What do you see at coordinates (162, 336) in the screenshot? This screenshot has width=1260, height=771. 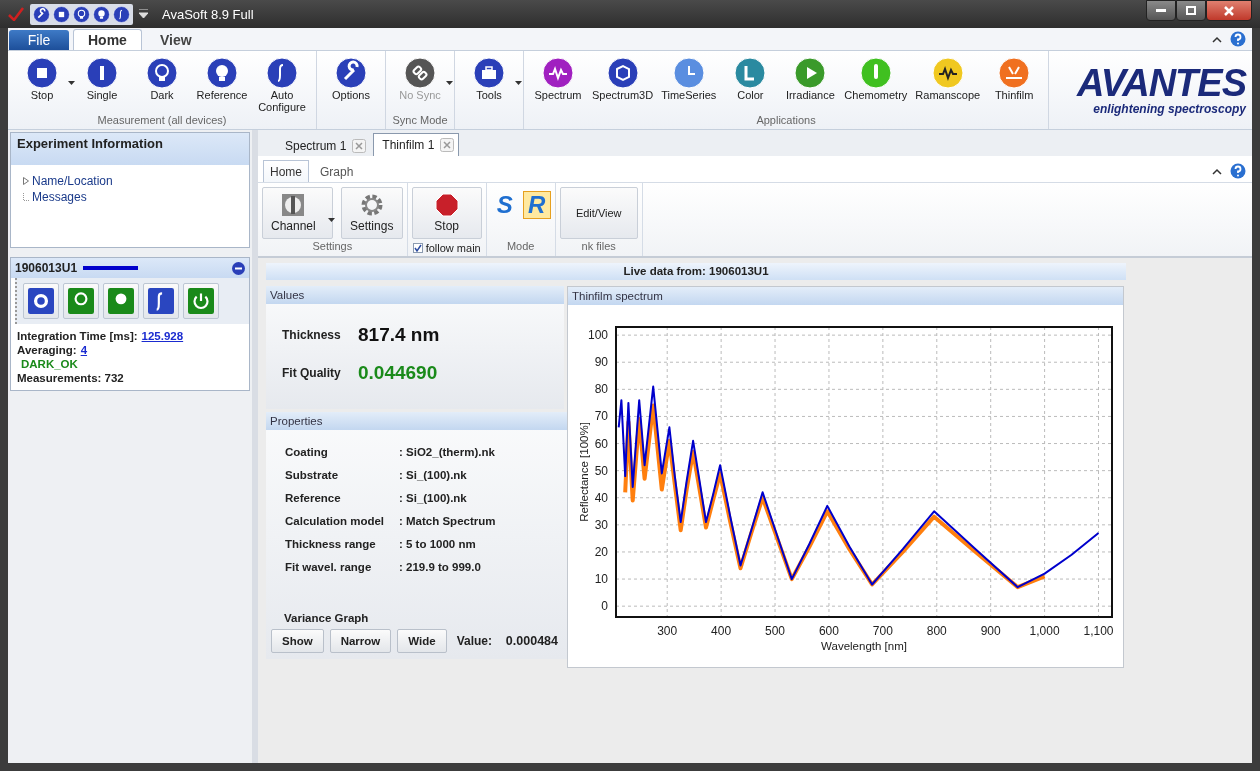 I see `integration-time-link: 125.928` at bounding box center [162, 336].